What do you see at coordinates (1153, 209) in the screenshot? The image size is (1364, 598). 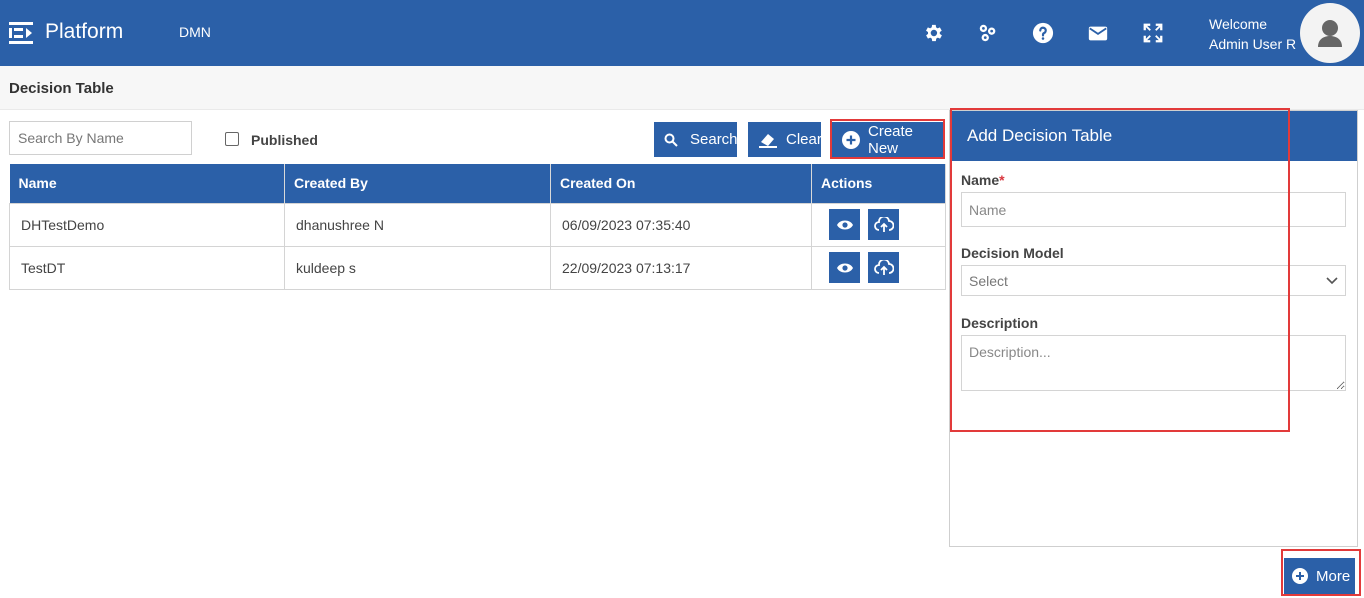 I see `name-field` at bounding box center [1153, 209].